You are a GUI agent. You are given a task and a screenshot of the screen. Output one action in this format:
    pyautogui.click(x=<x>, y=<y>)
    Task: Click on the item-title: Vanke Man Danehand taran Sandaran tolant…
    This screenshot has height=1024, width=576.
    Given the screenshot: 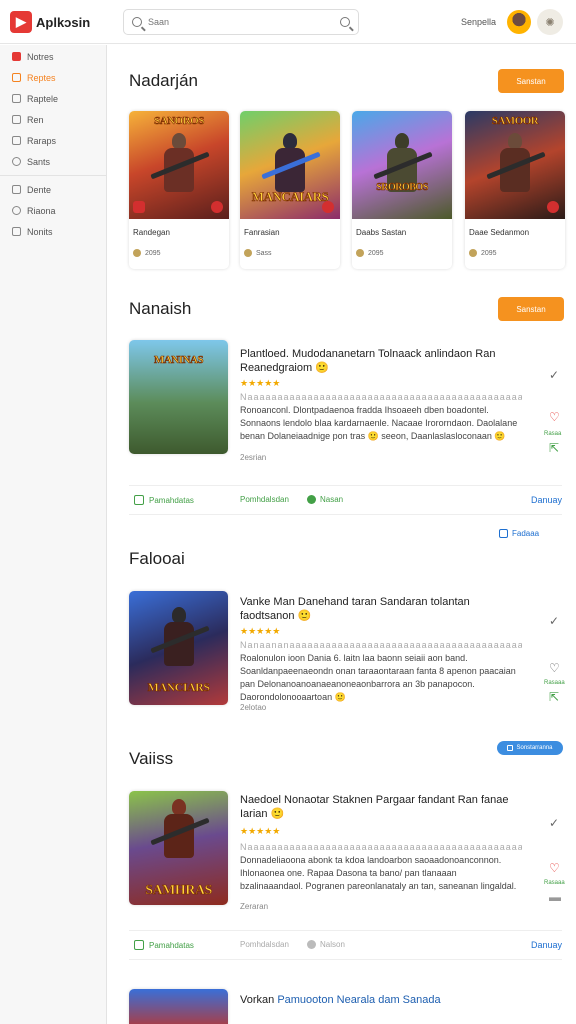 What is the action you would take?
    pyautogui.click(x=375, y=609)
    